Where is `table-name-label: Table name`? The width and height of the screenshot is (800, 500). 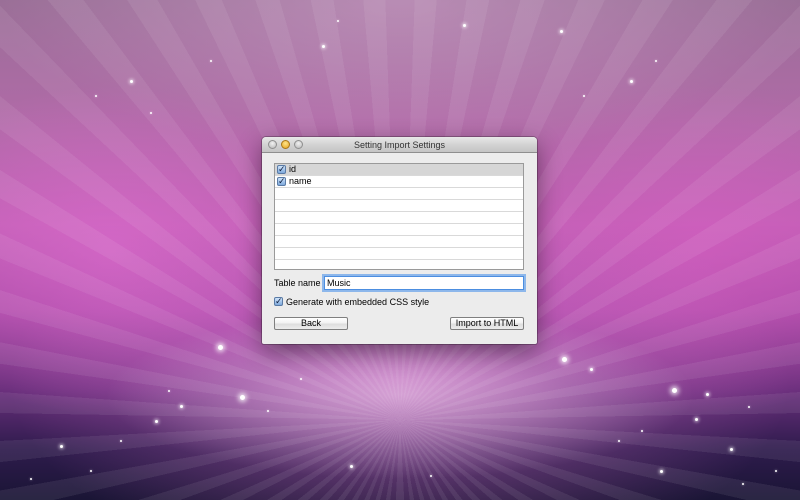 table-name-label: Table name is located at coordinates (297, 283).